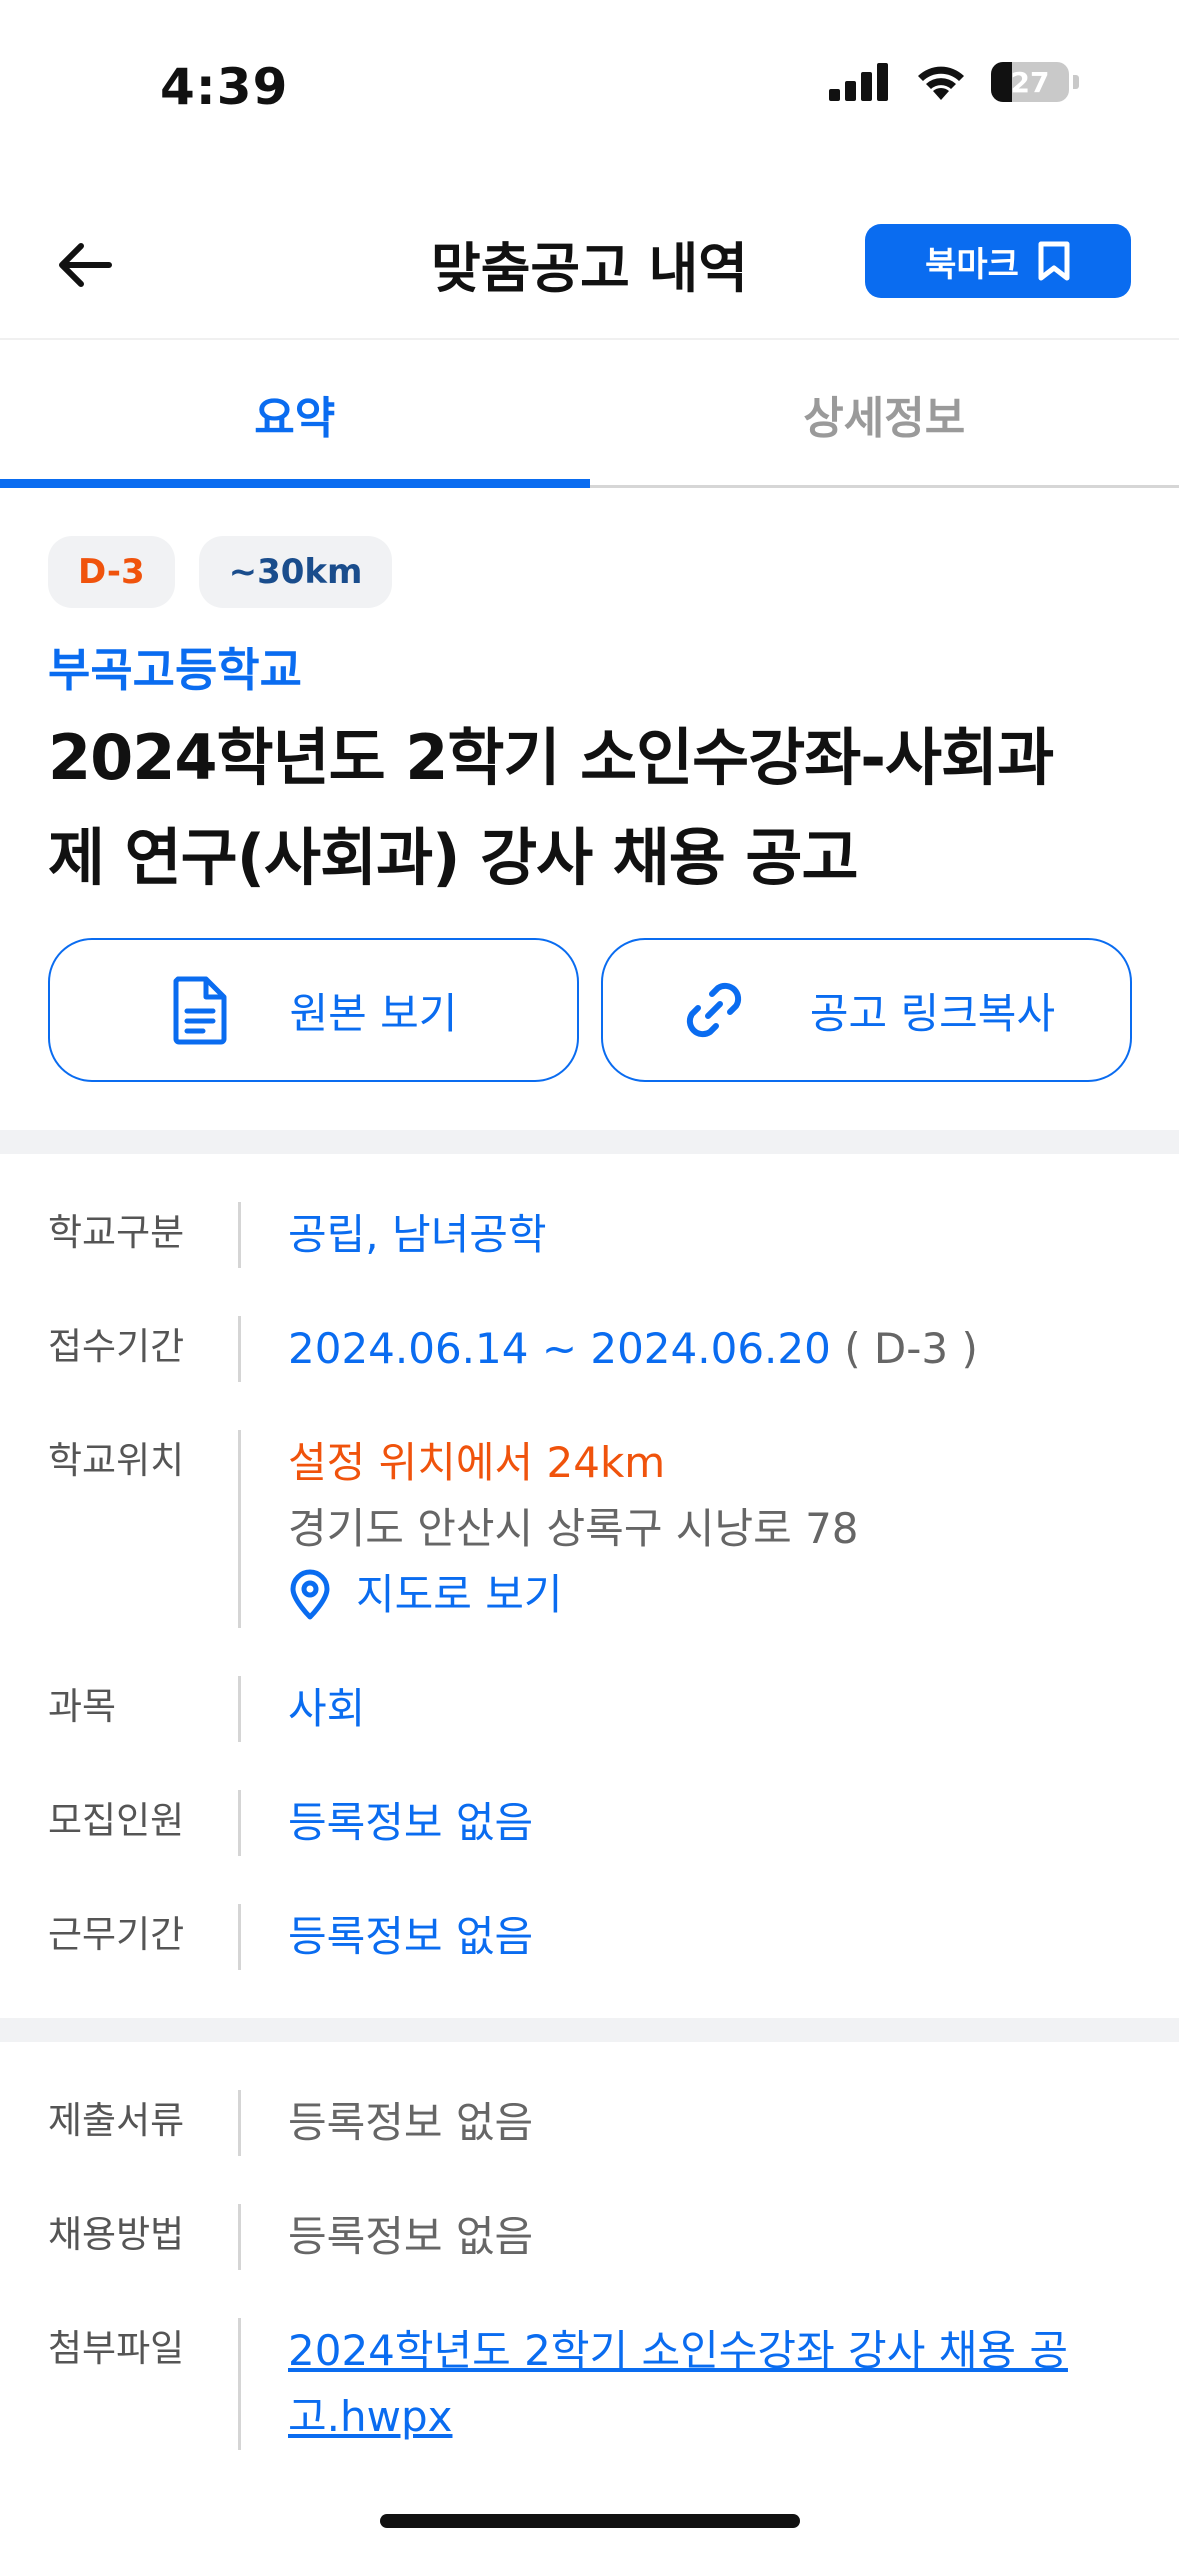 Image resolution: width=1179 pixels, height=2556 pixels. What do you see at coordinates (116, 2120) in the screenshot?
I see `info-label: 제출서류` at bounding box center [116, 2120].